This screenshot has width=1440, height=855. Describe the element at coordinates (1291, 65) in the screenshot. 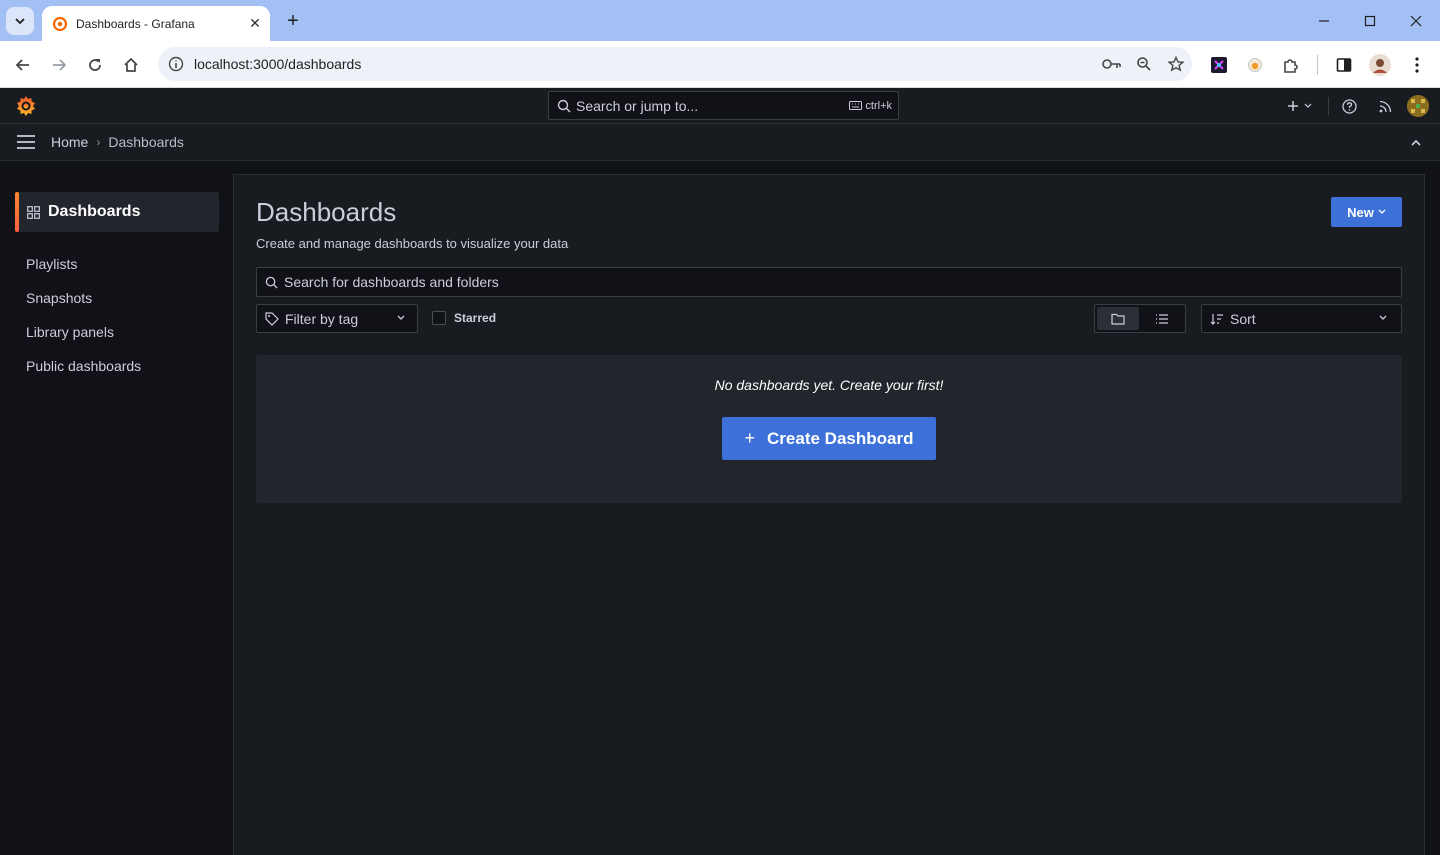

I see `extensions-puzzle-icon` at that location.